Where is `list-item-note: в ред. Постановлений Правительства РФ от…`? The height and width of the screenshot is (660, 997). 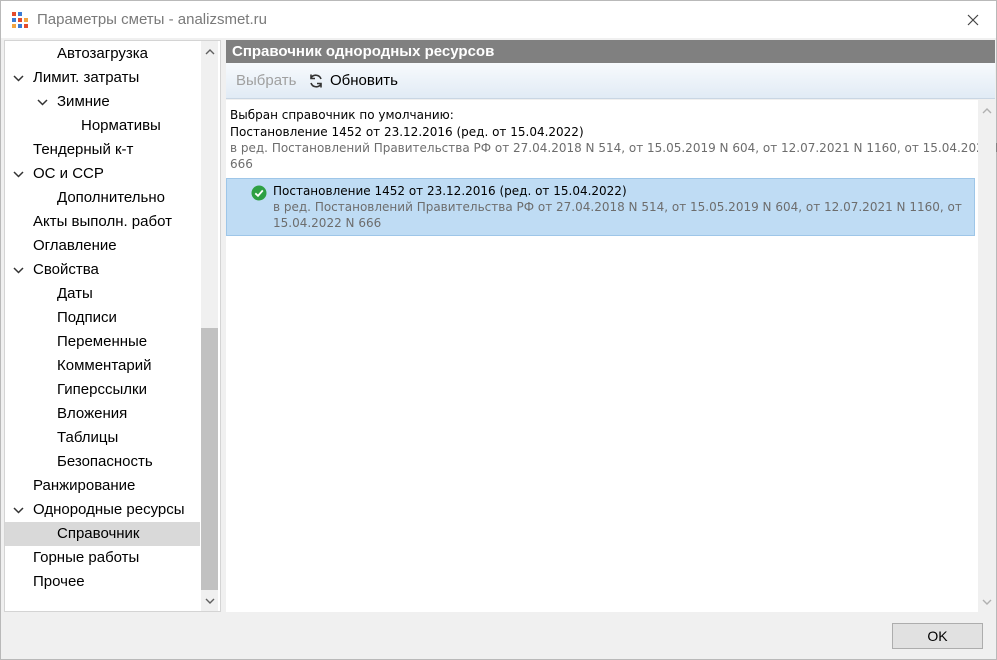 list-item-note: в ред. Постановлений Правительства РФ от… is located at coordinates (617, 207).